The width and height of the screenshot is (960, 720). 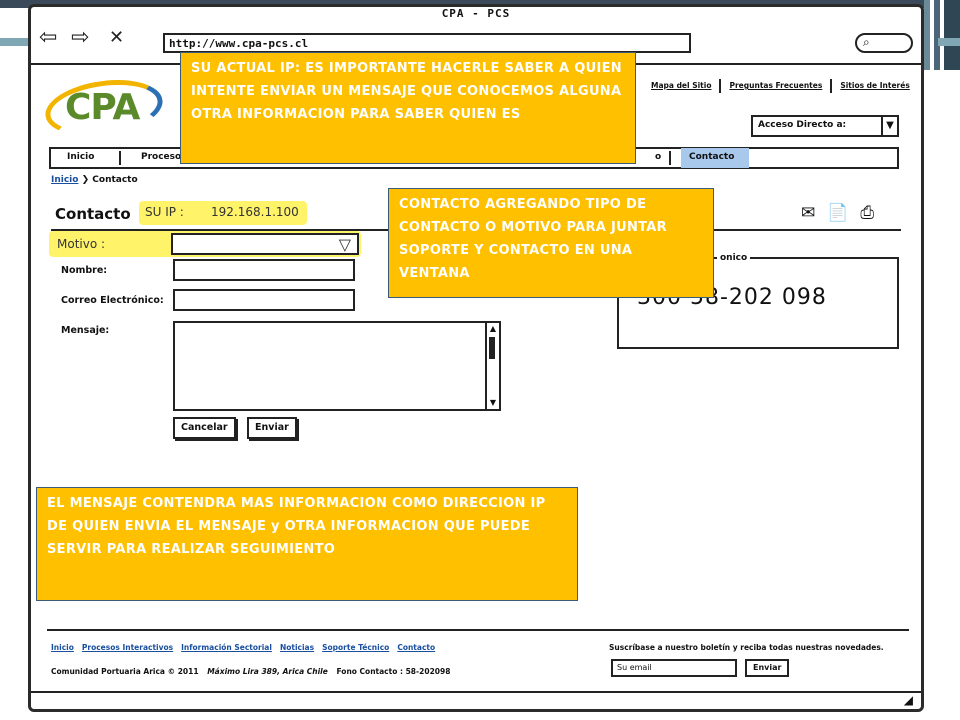 What do you see at coordinates (84, 270) in the screenshot?
I see `name-label: Nombre:` at bounding box center [84, 270].